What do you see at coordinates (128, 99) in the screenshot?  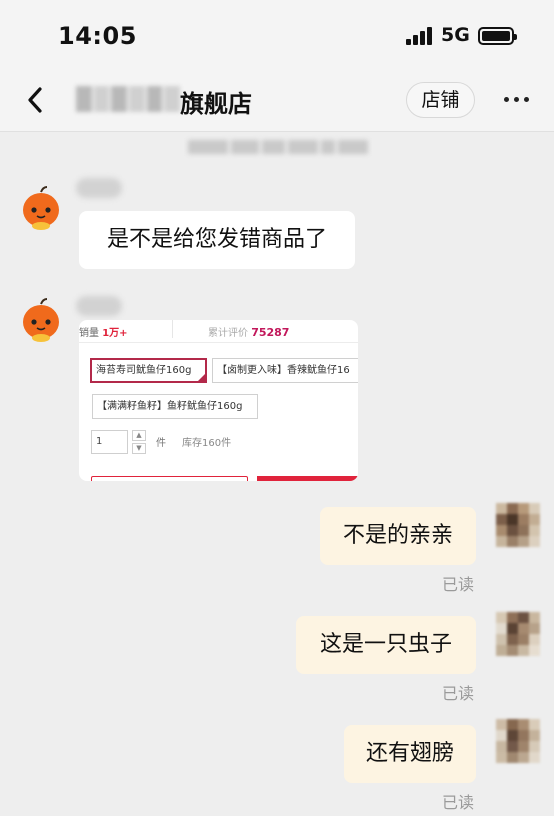 I see `redacted-store-name` at bounding box center [128, 99].